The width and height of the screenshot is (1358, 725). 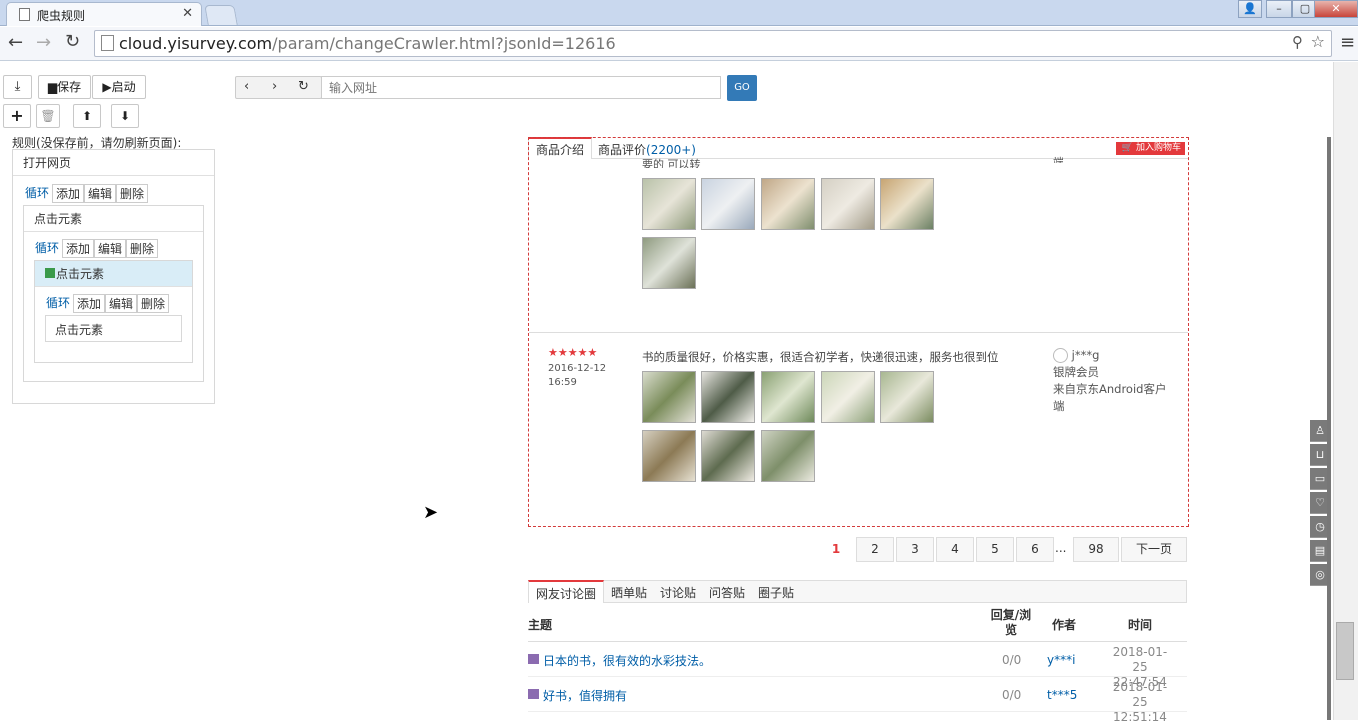 What do you see at coordinates (742, 88) in the screenshot?
I see `go-button: GO` at bounding box center [742, 88].